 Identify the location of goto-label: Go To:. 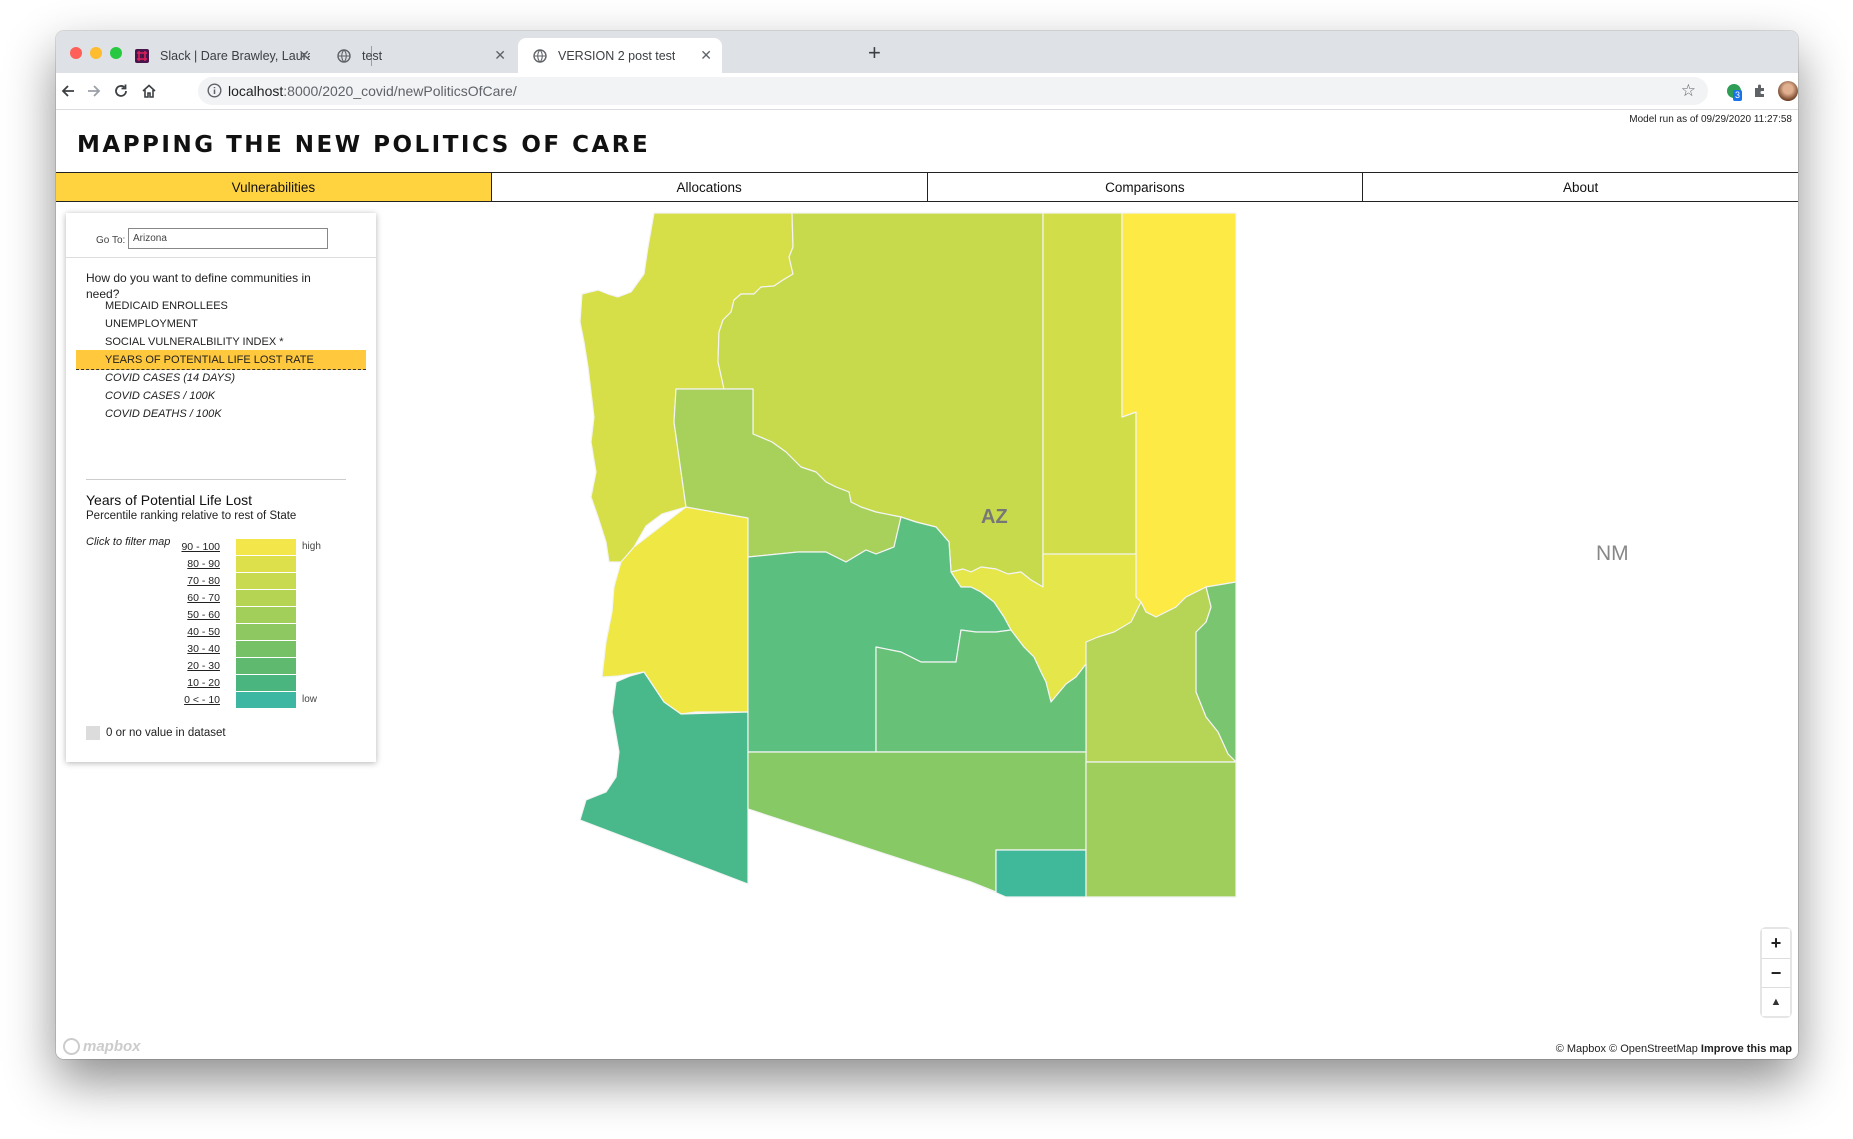
(111, 240).